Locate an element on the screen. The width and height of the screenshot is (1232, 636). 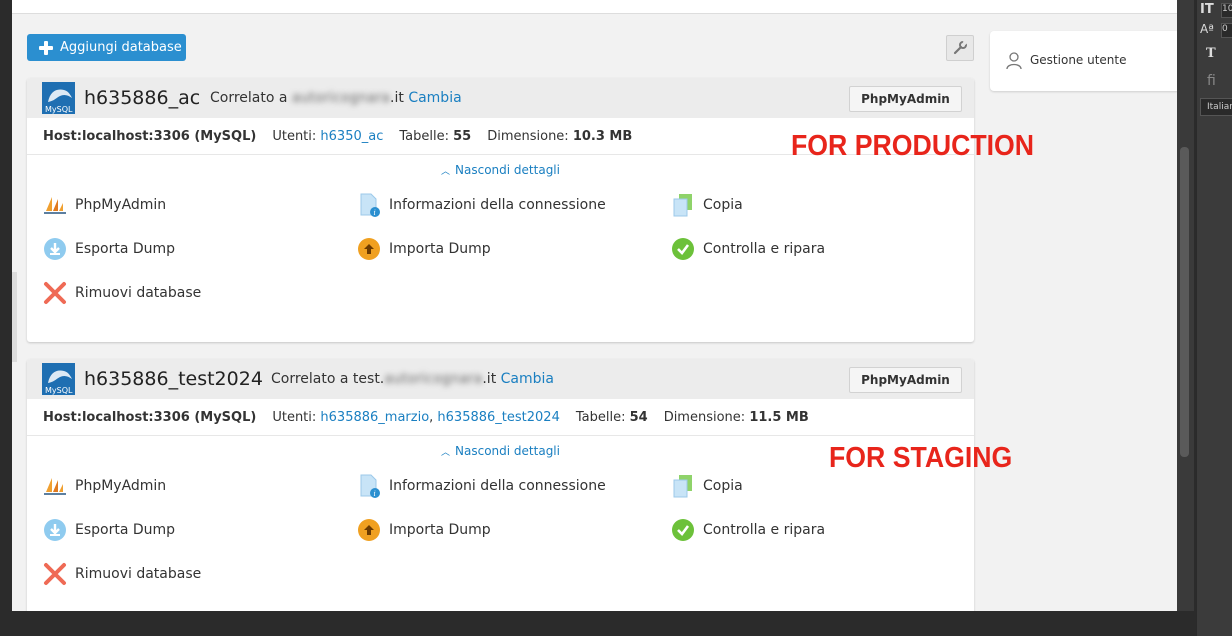
annotation-production: FOR PRODUCTION is located at coordinates (913, 146).